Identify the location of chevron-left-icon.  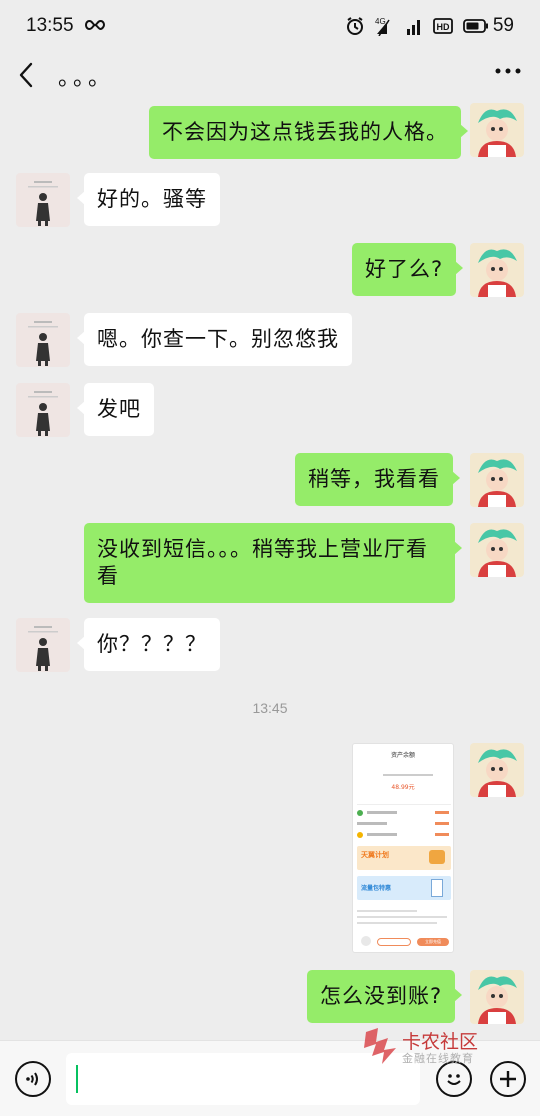
(26, 75).